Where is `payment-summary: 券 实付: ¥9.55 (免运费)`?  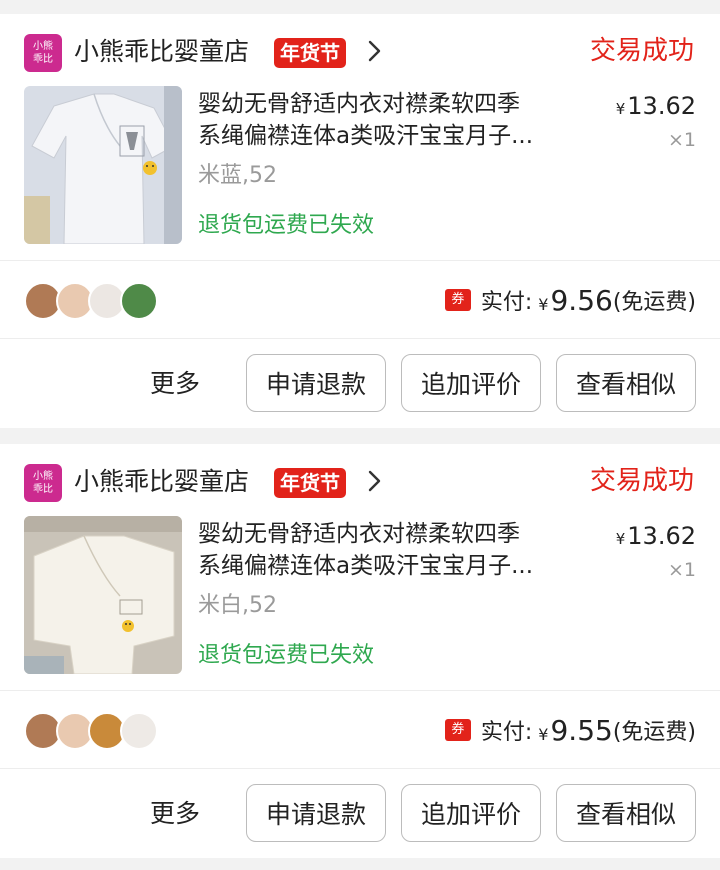 payment-summary: 券 实付: ¥9.55 (免运费) is located at coordinates (570, 730).